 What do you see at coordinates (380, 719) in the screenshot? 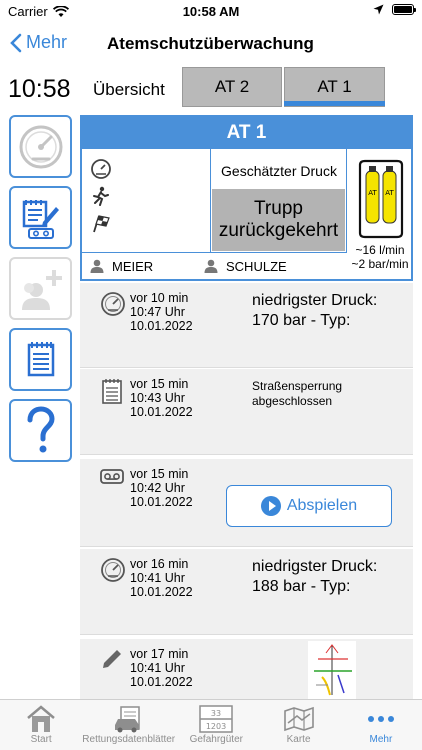
I see `more-dots-icon` at bounding box center [380, 719].